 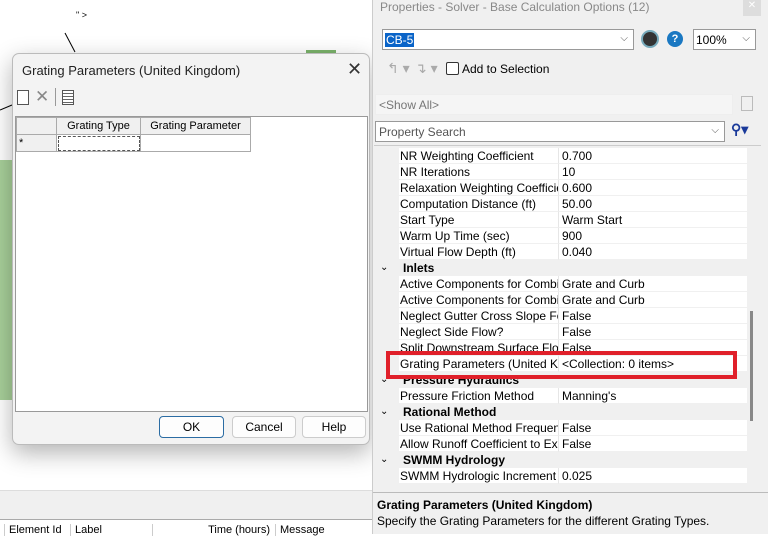 I want to click on property-row: Use Rational Method Frequency False, so click(x=560, y=428).